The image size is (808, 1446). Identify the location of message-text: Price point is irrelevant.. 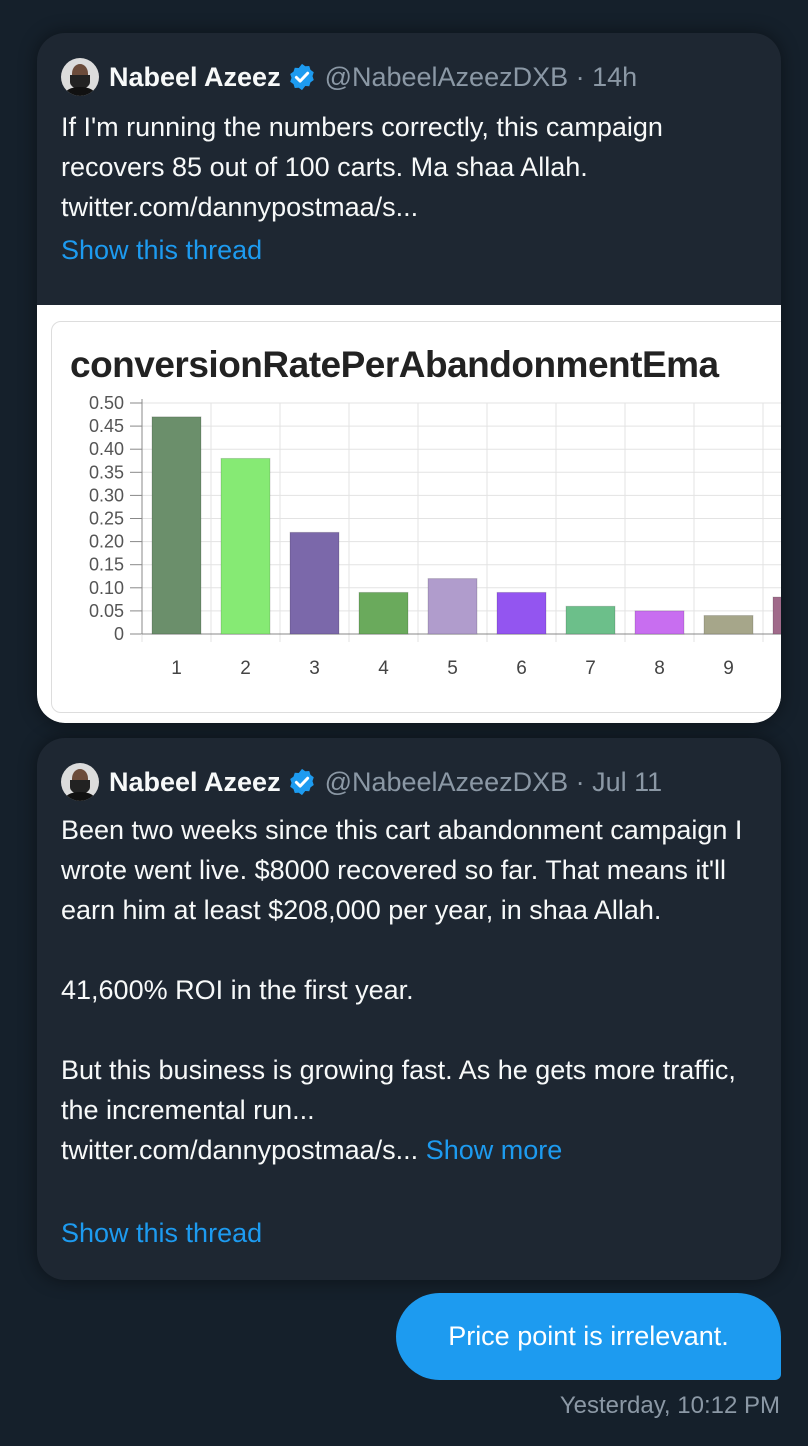
(588, 1336).